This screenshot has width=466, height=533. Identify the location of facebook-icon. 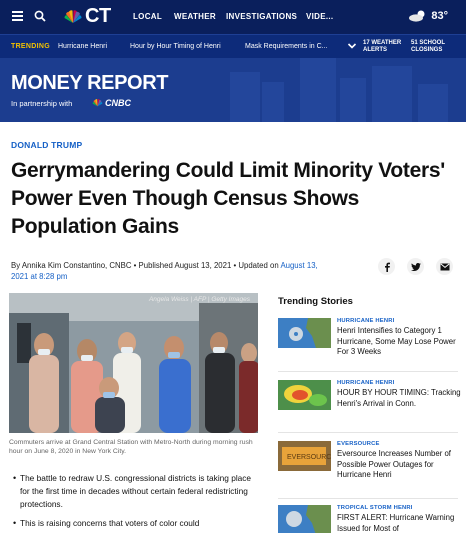
(387, 267).